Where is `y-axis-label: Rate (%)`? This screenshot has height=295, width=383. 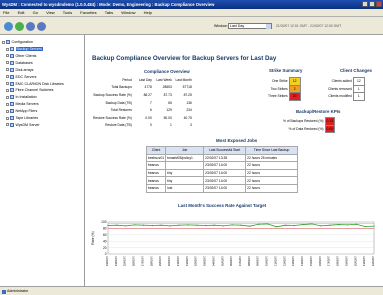
y-axis-label: Rate (%) is located at coordinates (93, 237).